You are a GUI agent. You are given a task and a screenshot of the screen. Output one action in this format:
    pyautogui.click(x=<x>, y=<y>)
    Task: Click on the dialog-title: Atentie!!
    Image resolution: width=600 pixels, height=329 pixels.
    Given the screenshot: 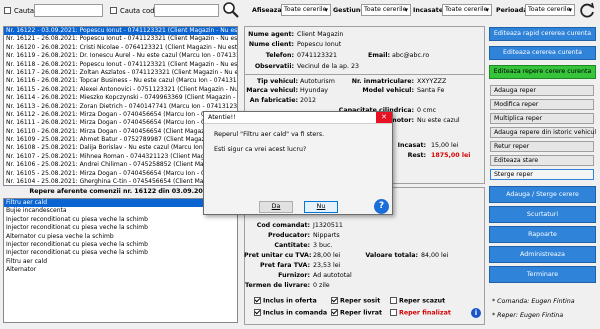 What is the action you would take?
    pyautogui.click(x=222, y=117)
    